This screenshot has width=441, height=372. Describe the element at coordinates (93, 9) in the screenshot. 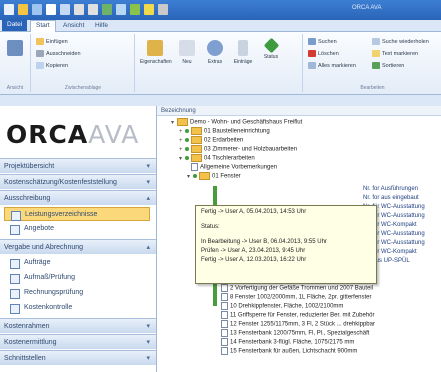

I see `redo-icon` at that location.